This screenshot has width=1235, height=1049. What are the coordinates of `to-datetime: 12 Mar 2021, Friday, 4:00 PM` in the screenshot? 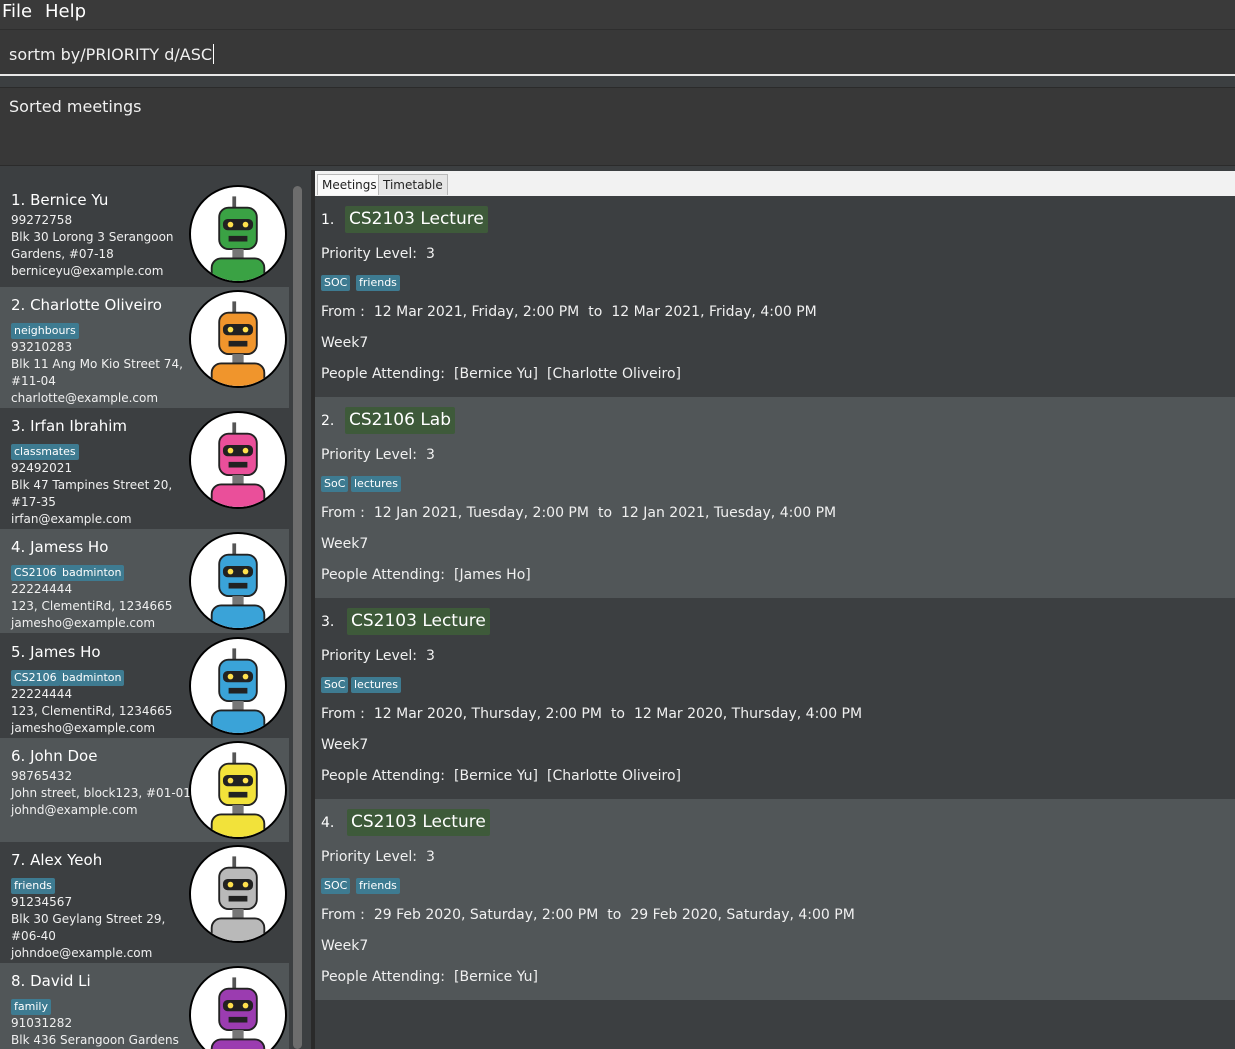 It's located at (714, 312).